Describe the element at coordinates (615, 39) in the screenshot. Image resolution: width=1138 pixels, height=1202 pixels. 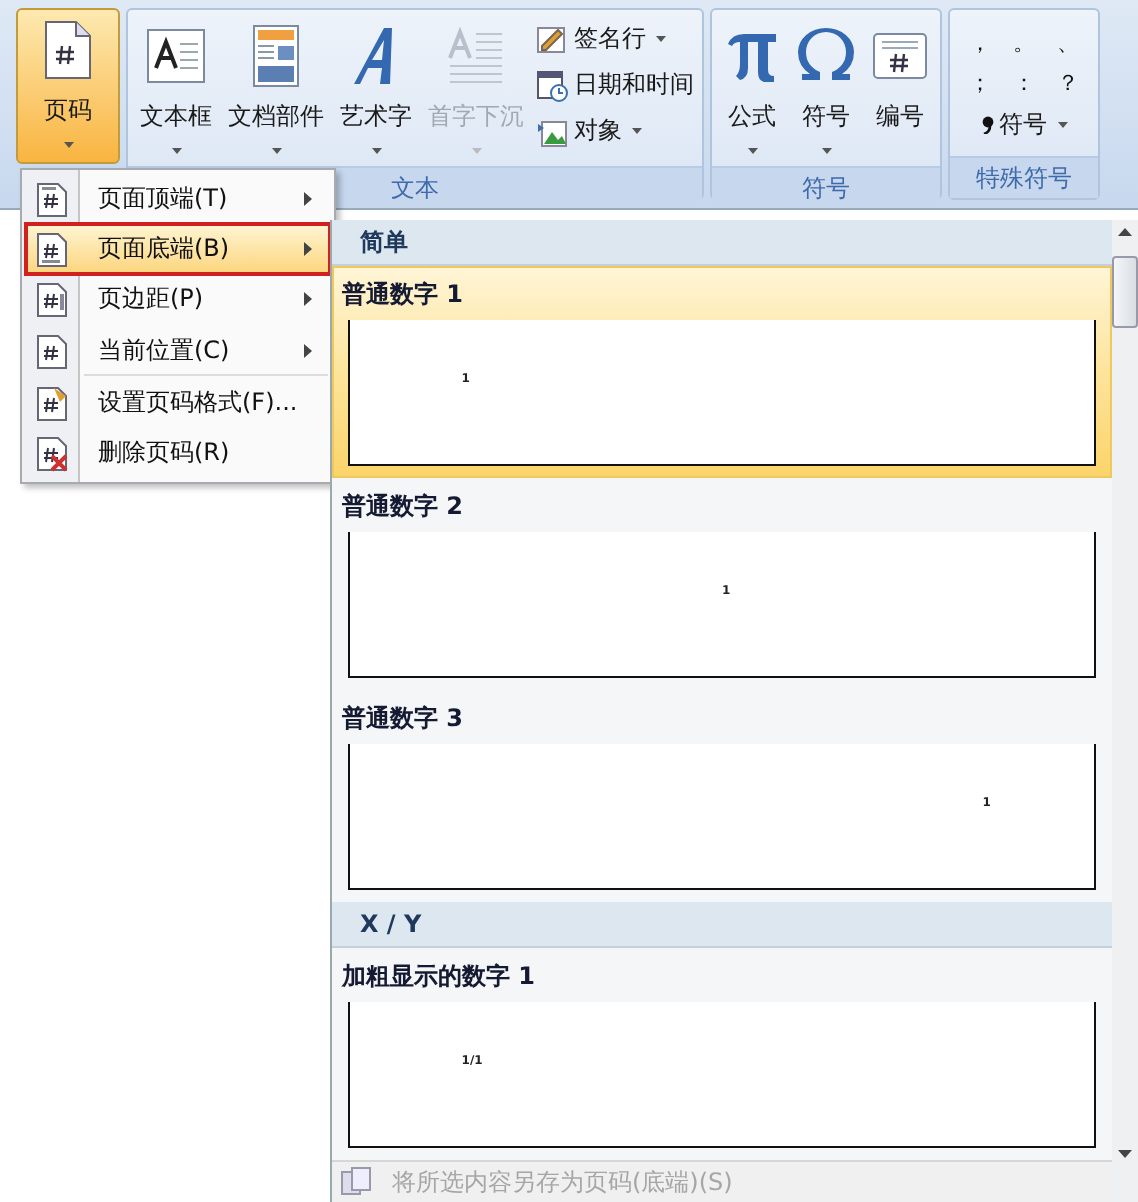
I see `ribbon-button: 签名行` at that location.